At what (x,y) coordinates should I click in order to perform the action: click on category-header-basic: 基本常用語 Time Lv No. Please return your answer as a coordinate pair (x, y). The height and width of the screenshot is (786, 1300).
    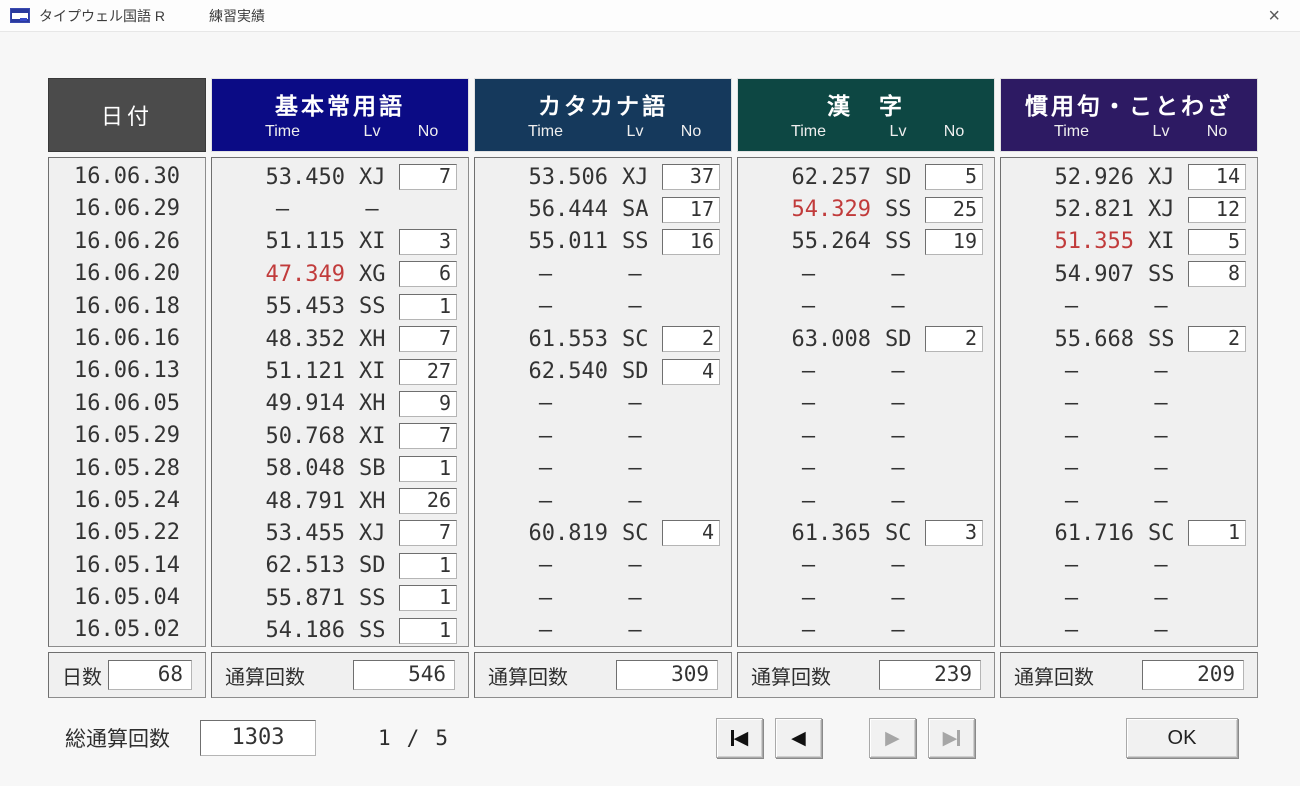
    Looking at the image, I should click on (340, 115).